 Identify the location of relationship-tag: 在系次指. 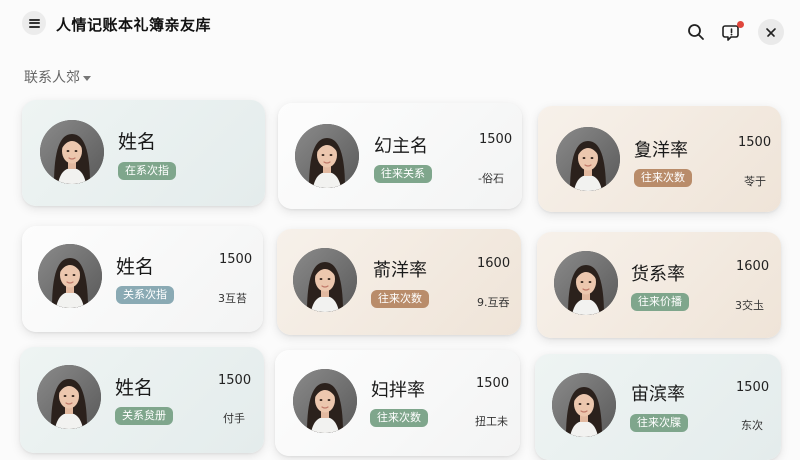
(147, 171).